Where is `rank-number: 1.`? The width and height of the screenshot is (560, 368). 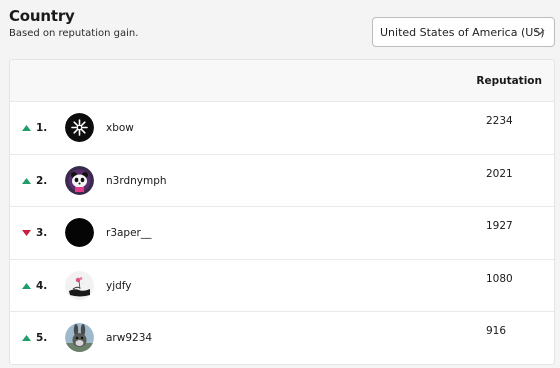 rank-number: 1. is located at coordinates (42, 128).